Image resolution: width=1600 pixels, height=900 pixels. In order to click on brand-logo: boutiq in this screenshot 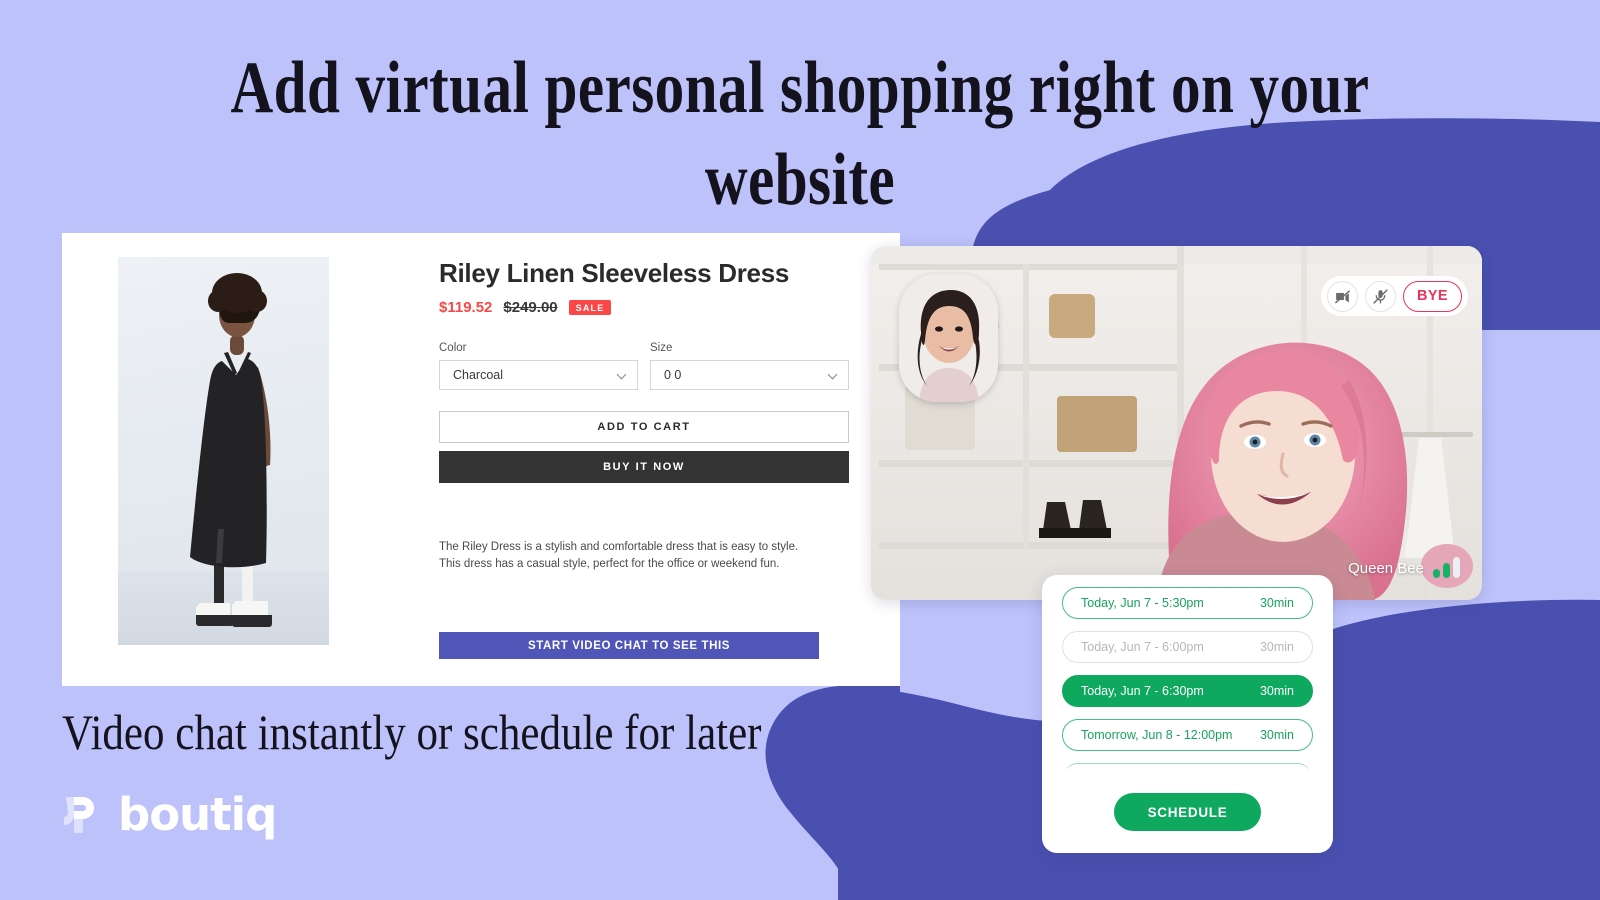, I will do `click(168, 814)`.